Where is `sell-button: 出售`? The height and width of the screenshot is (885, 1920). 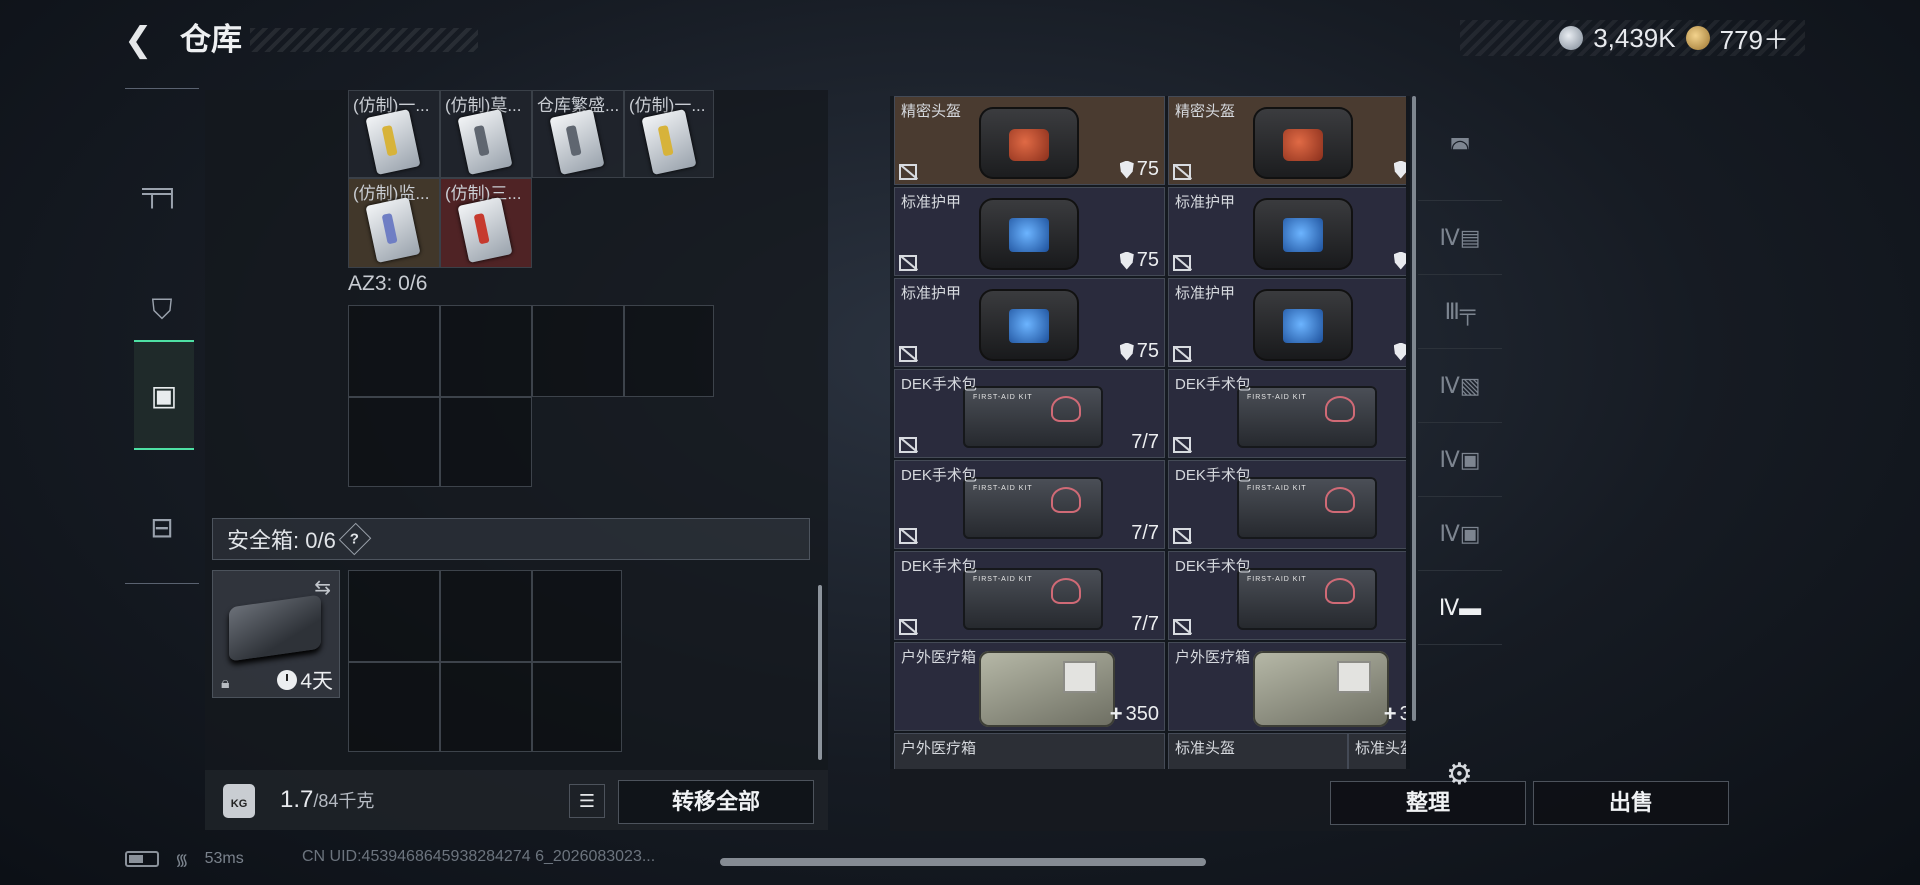
sell-button: 出售 is located at coordinates (1631, 803).